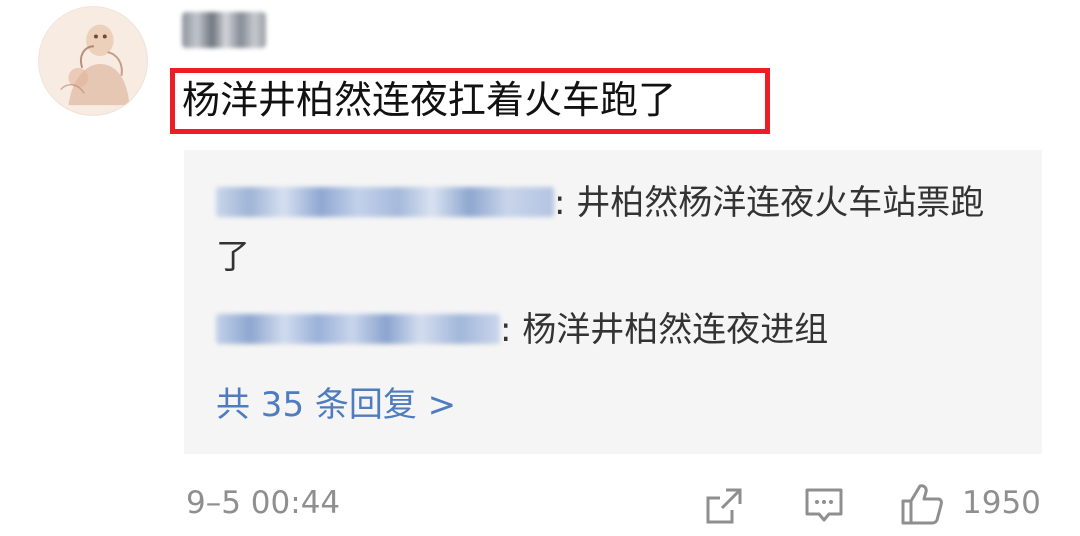  I want to click on reply-item: : 井柏然杨洋连夜火车站票跑了, so click(616, 230).